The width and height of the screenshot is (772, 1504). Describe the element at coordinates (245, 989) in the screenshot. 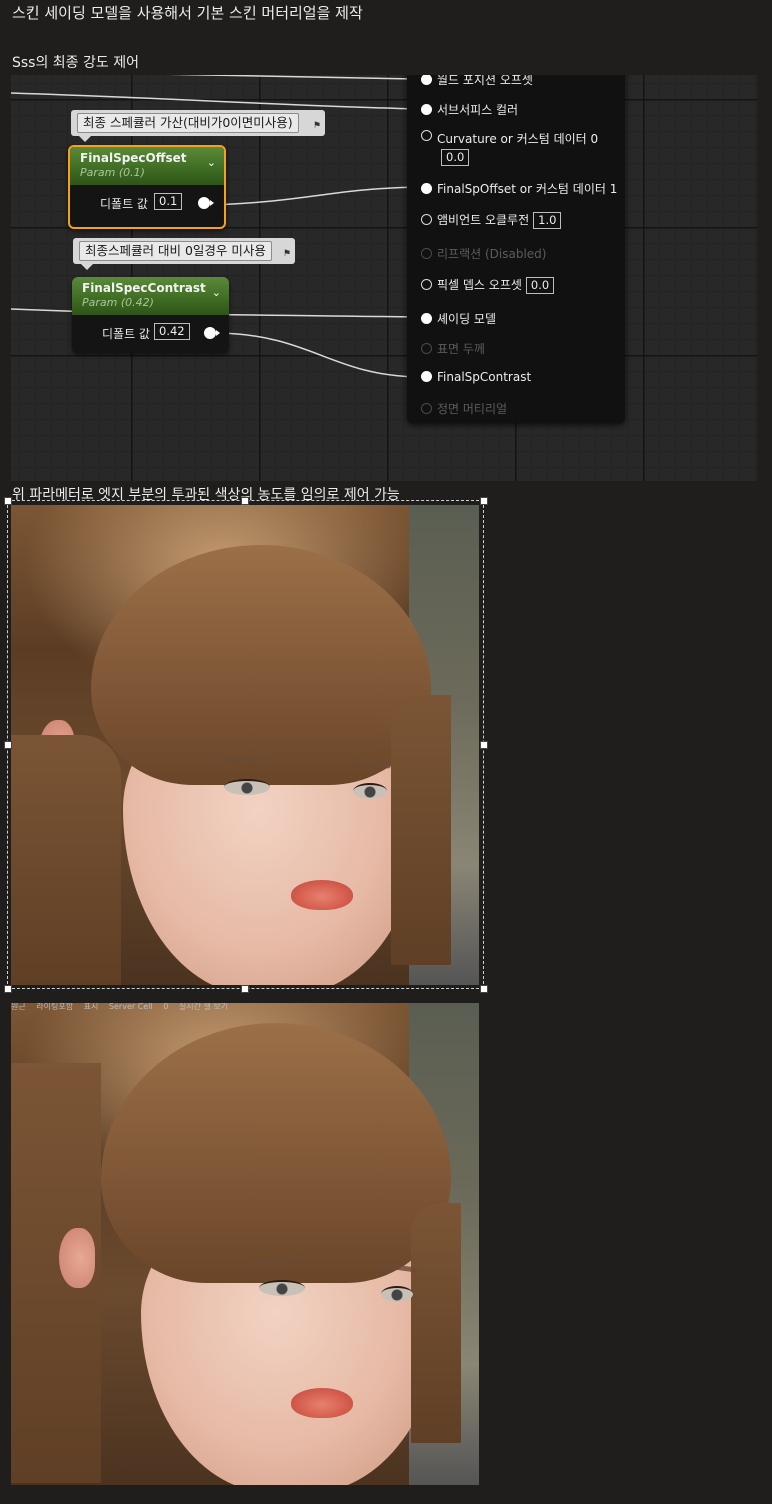

I see `resize-handle-bottom` at that location.